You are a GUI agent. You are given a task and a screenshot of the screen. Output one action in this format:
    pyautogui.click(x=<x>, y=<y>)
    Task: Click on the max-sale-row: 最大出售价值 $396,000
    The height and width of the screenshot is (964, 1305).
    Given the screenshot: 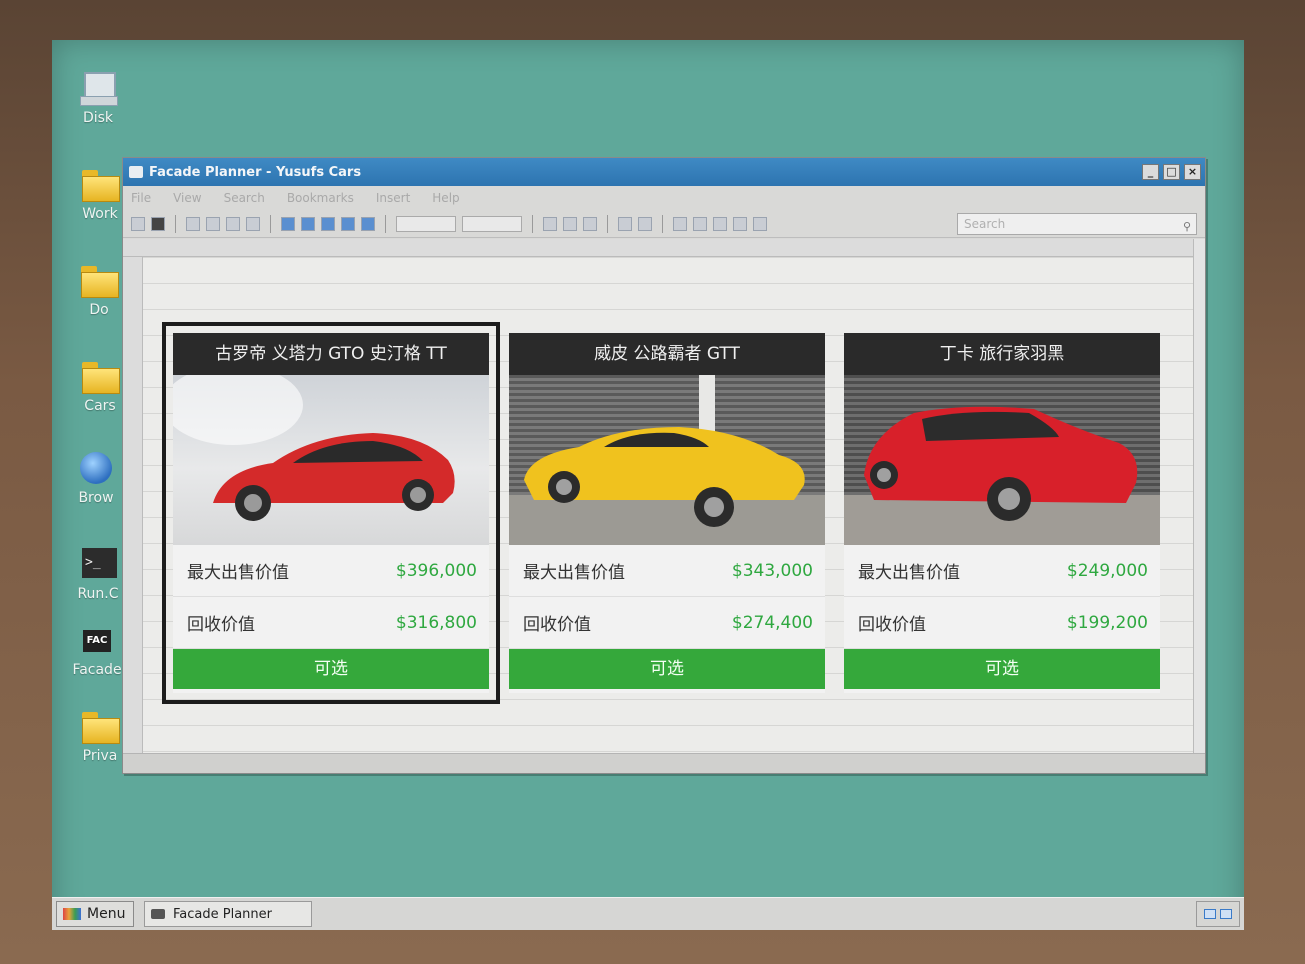 What is the action you would take?
    pyautogui.click(x=331, y=571)
    